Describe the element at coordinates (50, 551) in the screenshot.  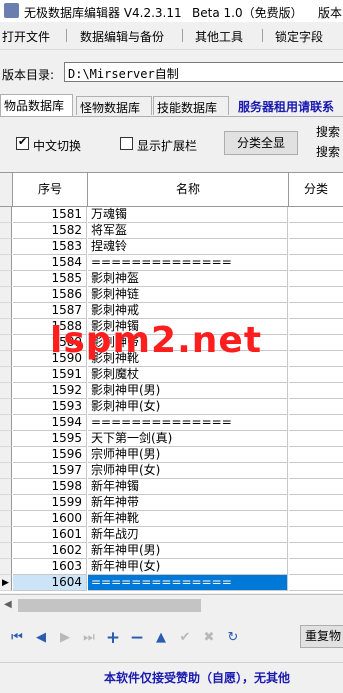
I see `cell-no: 1602` at that location.